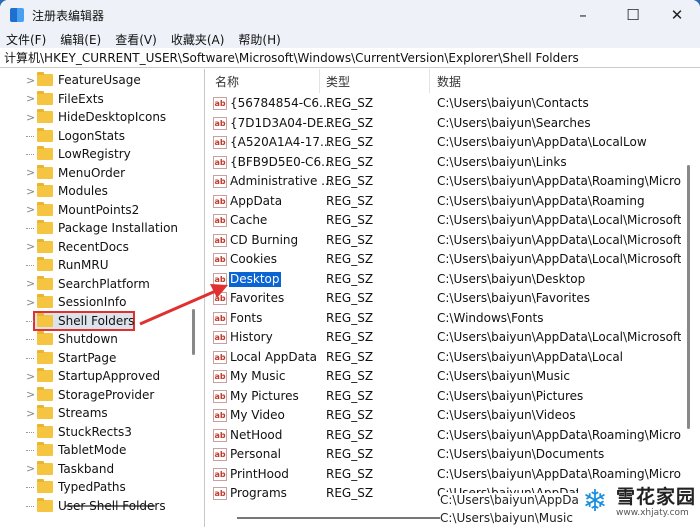  What do you see at coordinates (179, 307) in the screenshot?
I see `arrow-shaft` at bounding box center [179, 307].